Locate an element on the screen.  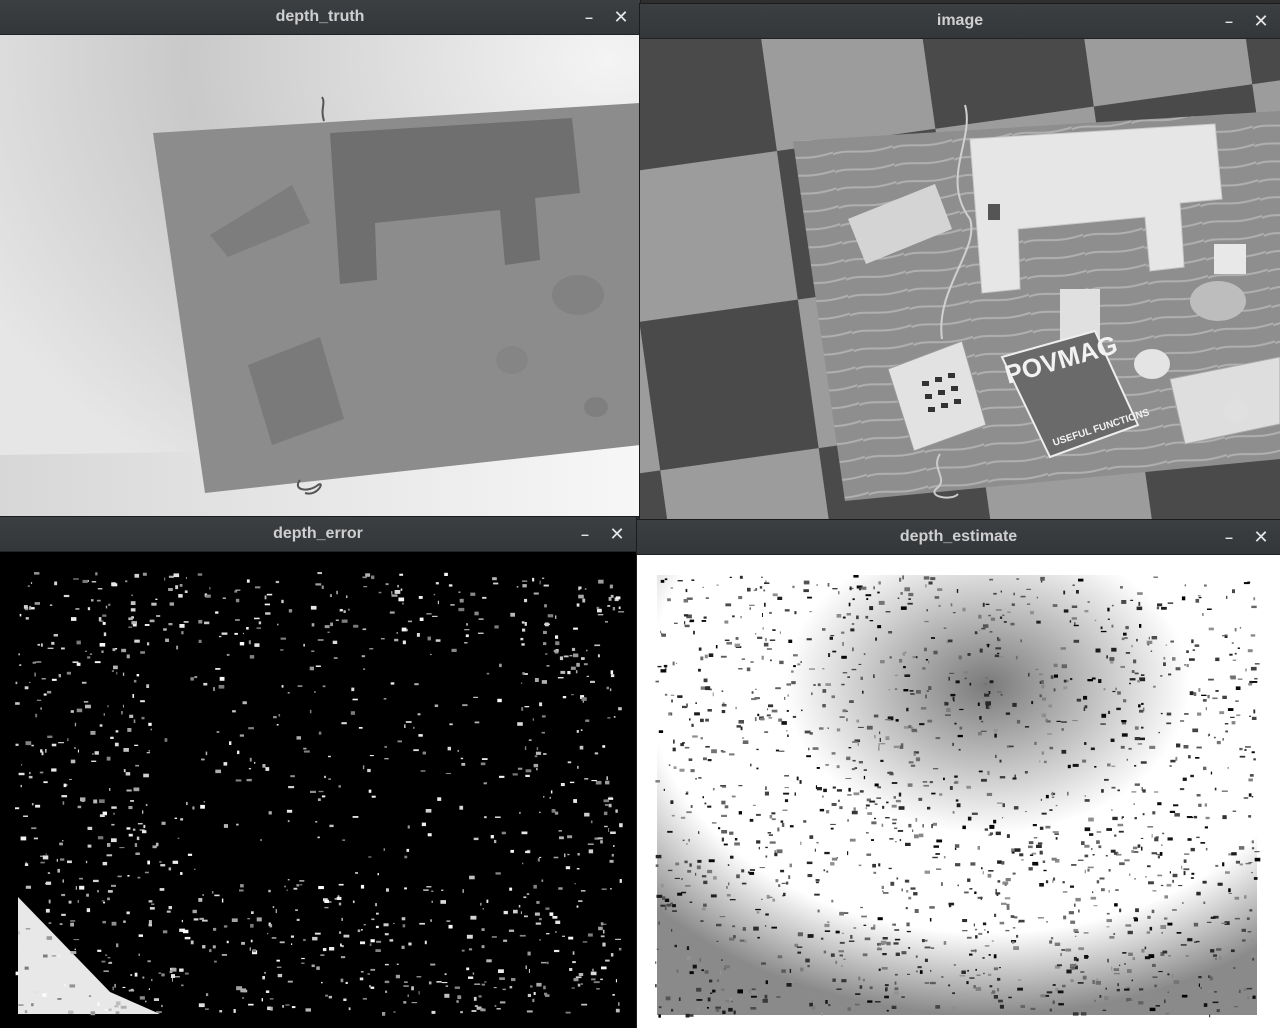
image-title: image is located at coordinates (960, 20).